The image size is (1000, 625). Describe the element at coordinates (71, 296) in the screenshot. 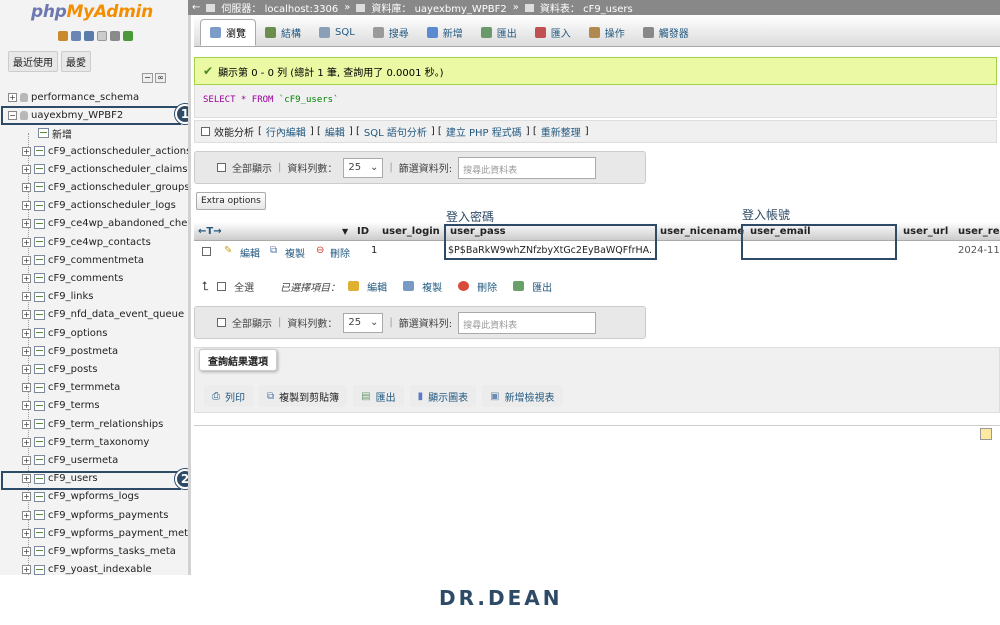

I see `table-name: cF9_links` at that location.